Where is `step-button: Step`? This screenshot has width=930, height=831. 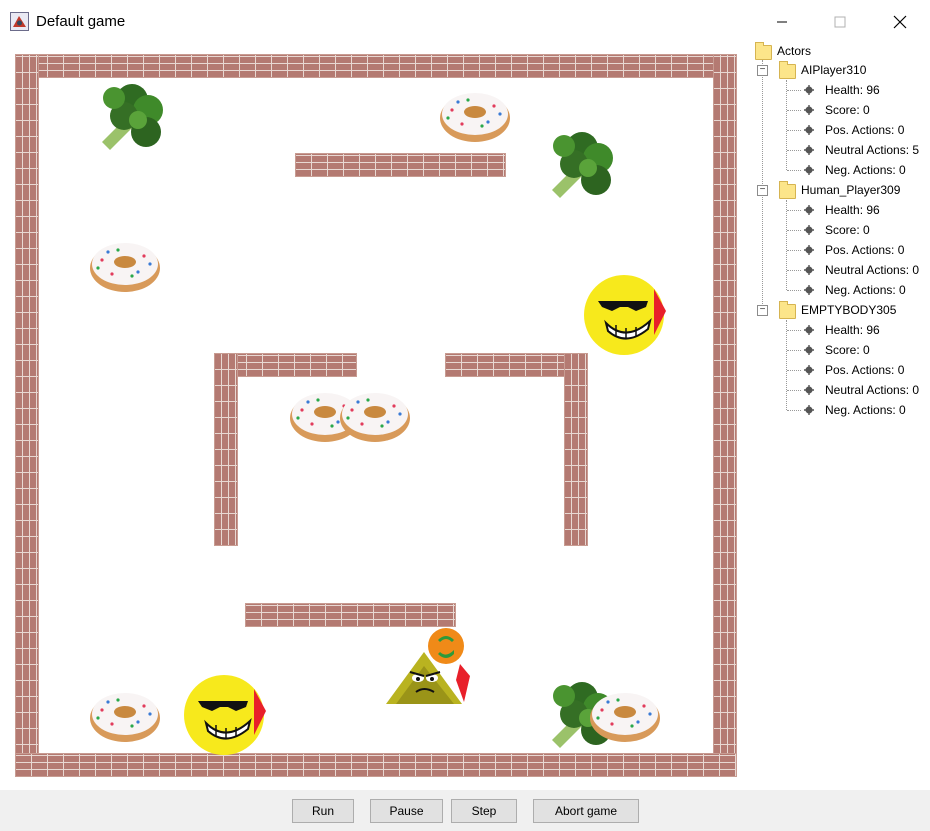
step-button: Step is located at coordinates (484, 811).